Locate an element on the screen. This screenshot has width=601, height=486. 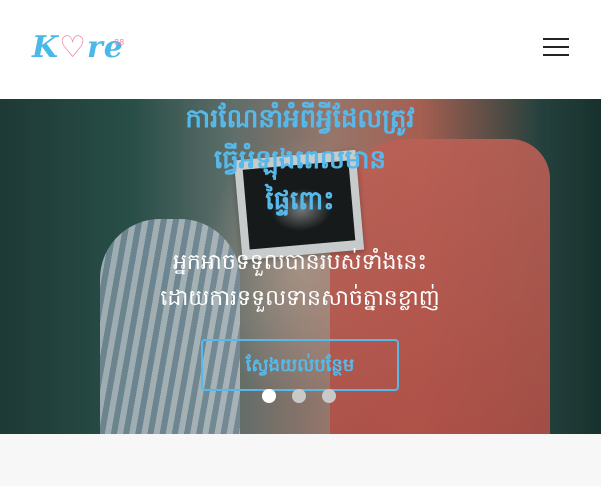
logo-badge: 88 is located at coordinates (119, 42).